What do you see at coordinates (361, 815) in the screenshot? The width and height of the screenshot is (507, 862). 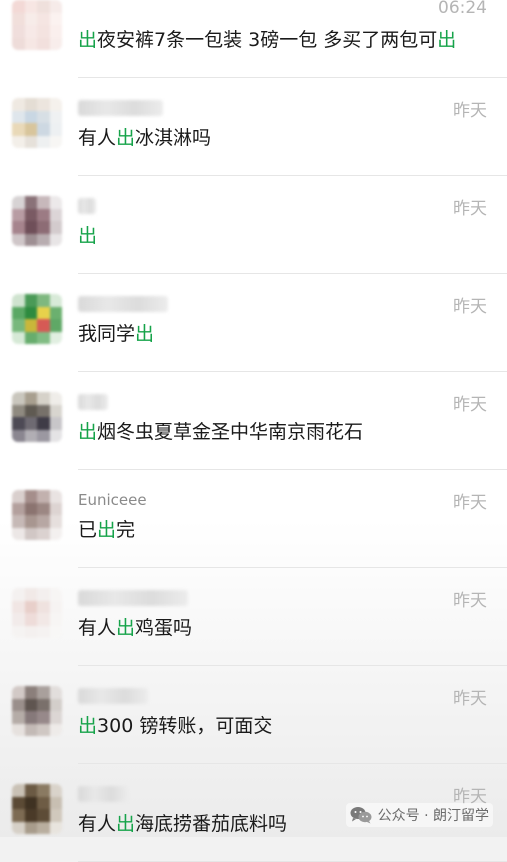 I see `wechat-icon` at bounding box center [361, 815].